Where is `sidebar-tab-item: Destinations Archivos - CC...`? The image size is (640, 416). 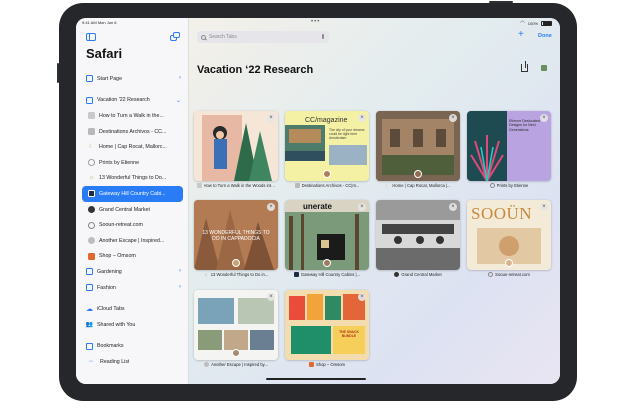
sidebar-tab-item: Destinations Archivos - CC... is located at coordinates (132, 132).